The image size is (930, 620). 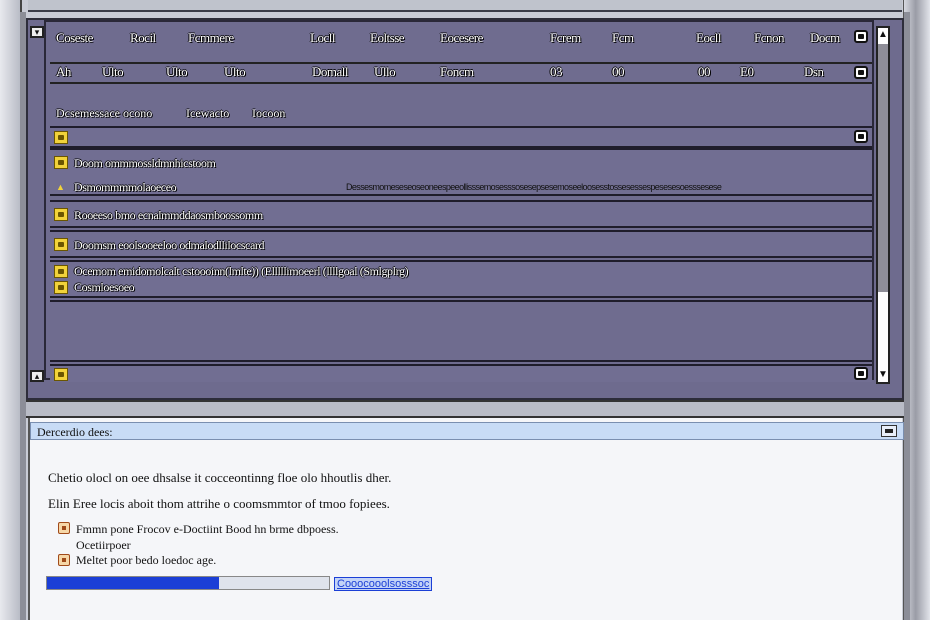 What do you see at coordinates (861, 373) in the screenshot?
I see `footer-menu-button` at bounding box center [861, 373].